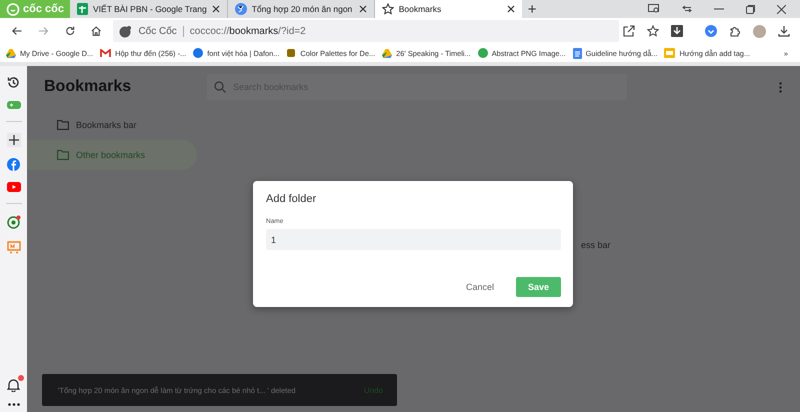 The image size is (800, 412). I want to click on url-text: coccoc://bookmarks/?id=2, so click(248, 31).